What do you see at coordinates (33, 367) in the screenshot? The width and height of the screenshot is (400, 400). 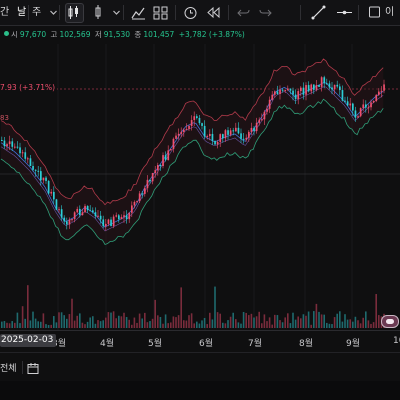 I see `calendar-icon` at bounding box center [33, 367].